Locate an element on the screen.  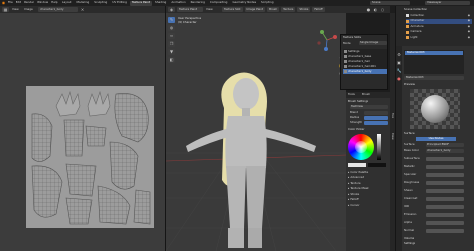
top-menu-item: Render is located at coordinates (29, 3).